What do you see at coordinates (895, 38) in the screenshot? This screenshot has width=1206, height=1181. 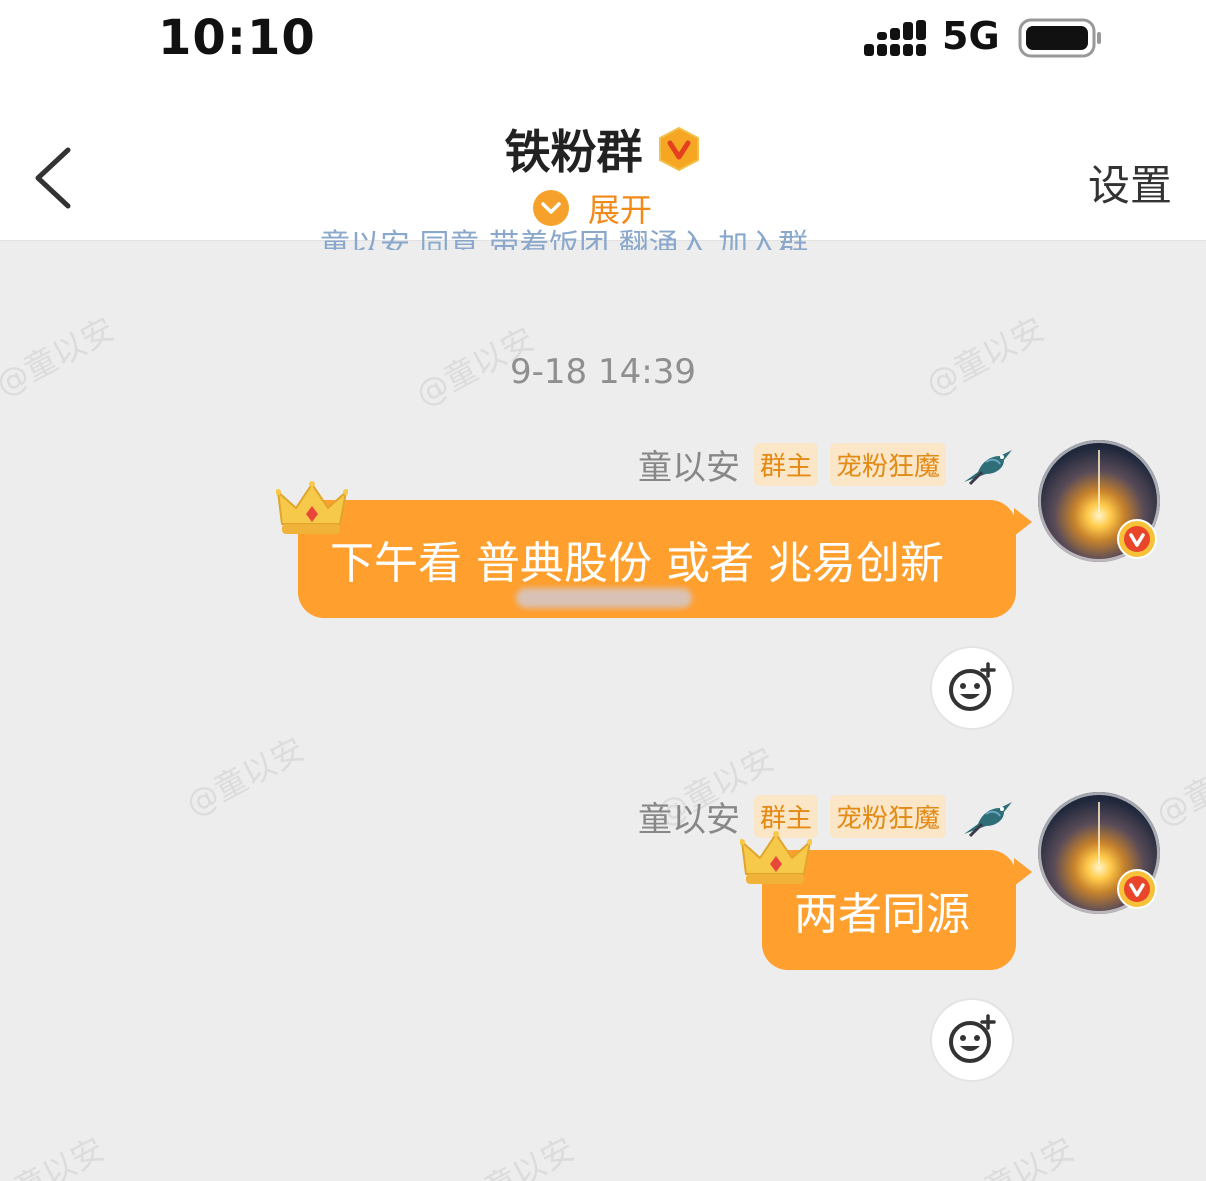 I see `signal-icon` at bounding box center [895, 38].